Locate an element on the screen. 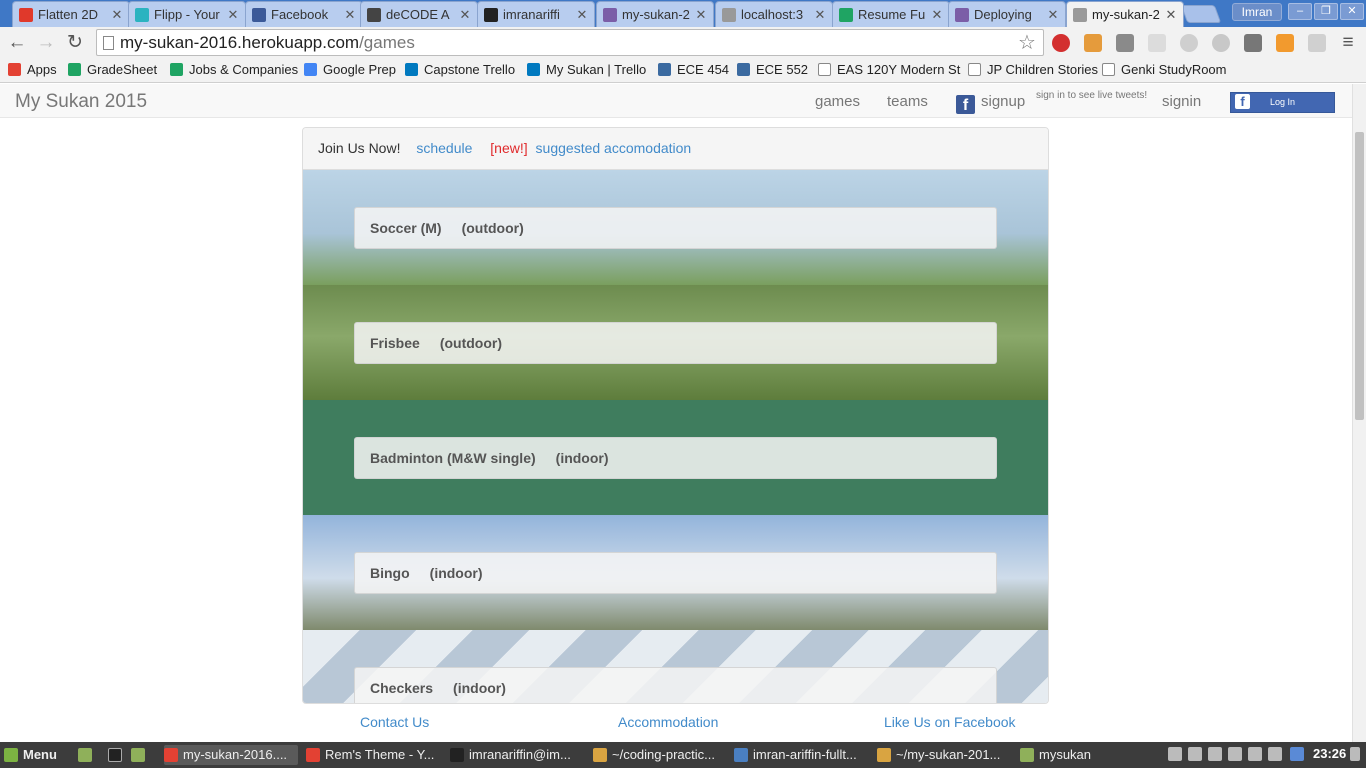 The height and width of the screenshot is (768, 1366). user-icon is located at coordinates (1175, 754).